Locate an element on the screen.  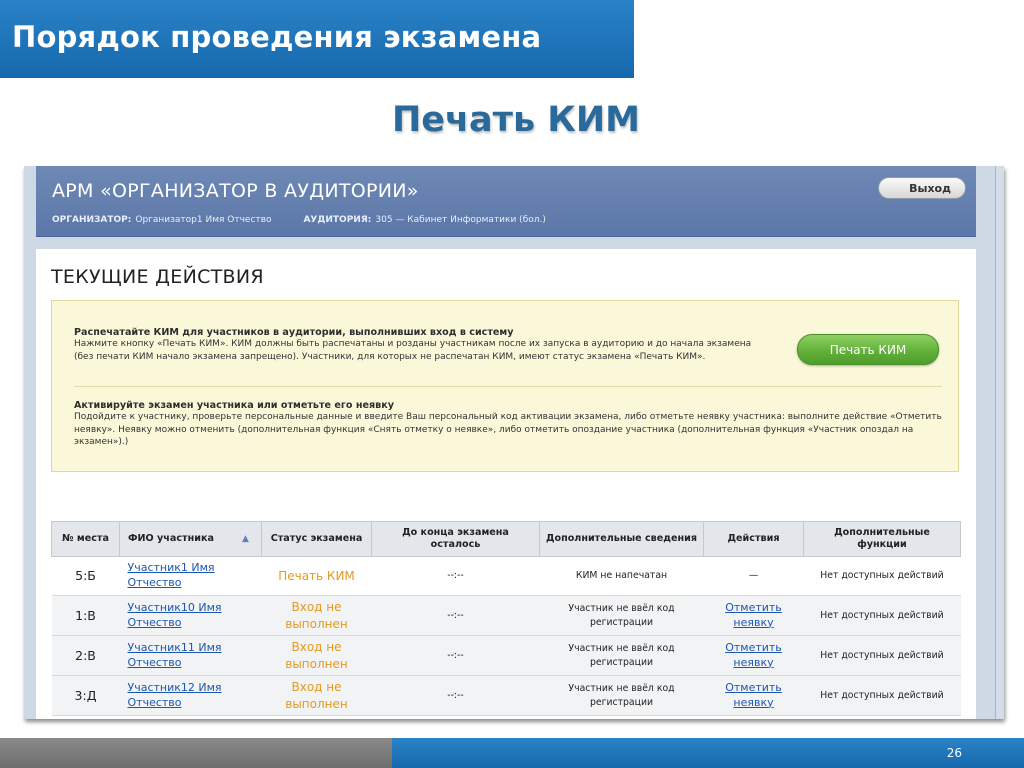
logout-button: Выход is located at coordinates (922, 188).